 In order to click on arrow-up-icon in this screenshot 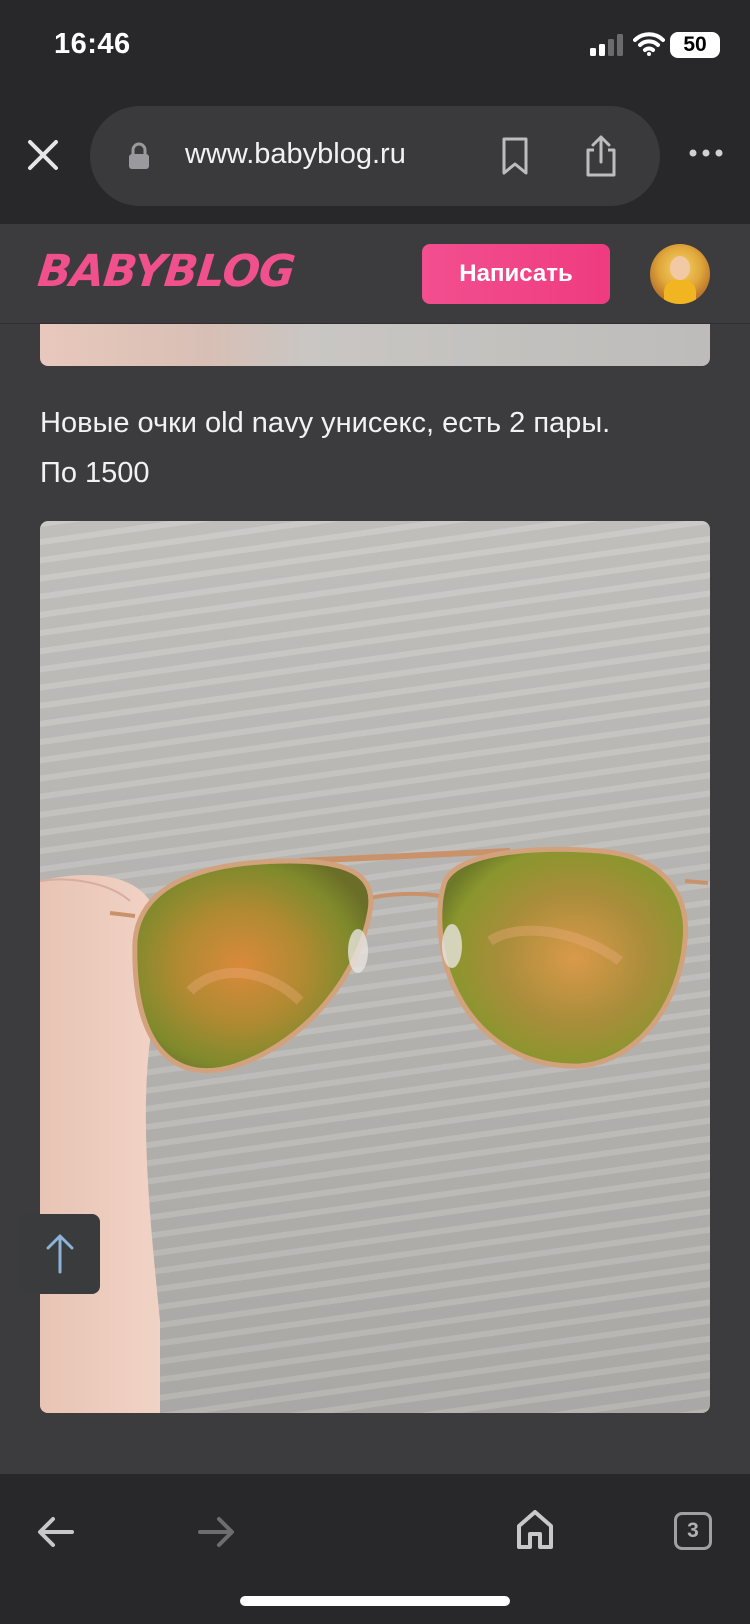, I will do `click(60, 1254)`.